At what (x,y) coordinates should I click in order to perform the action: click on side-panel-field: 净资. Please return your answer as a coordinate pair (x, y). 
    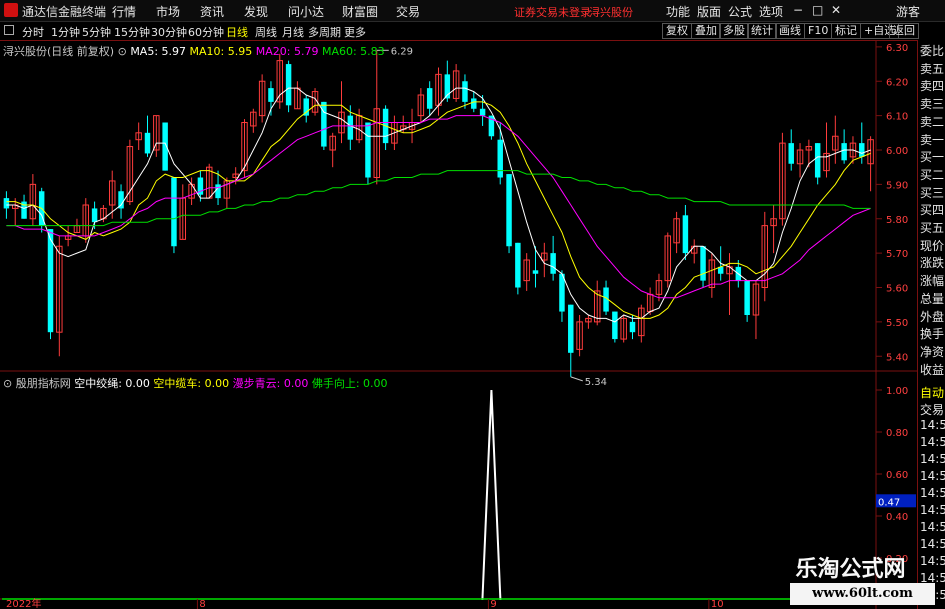
    Looking at the image, I should click on (932, 351).